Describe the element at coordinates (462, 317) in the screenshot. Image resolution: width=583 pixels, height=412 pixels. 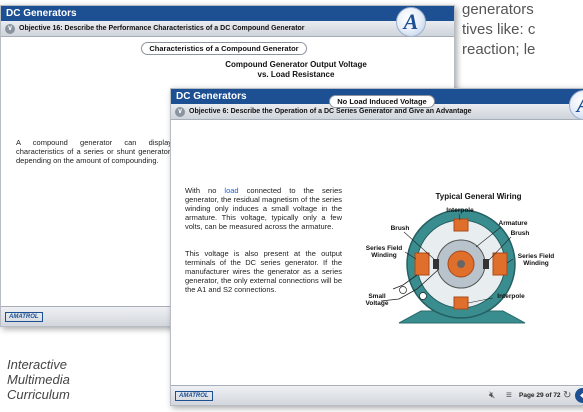
I see `generator-base` at that location.